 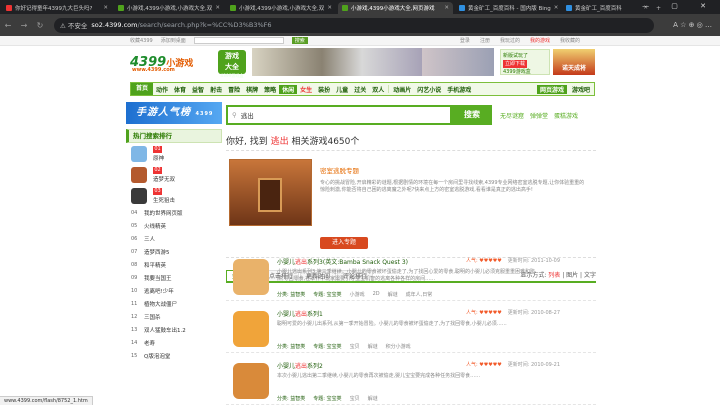 I want to click on nav-item: 动画片, so click(x=402, y=89).